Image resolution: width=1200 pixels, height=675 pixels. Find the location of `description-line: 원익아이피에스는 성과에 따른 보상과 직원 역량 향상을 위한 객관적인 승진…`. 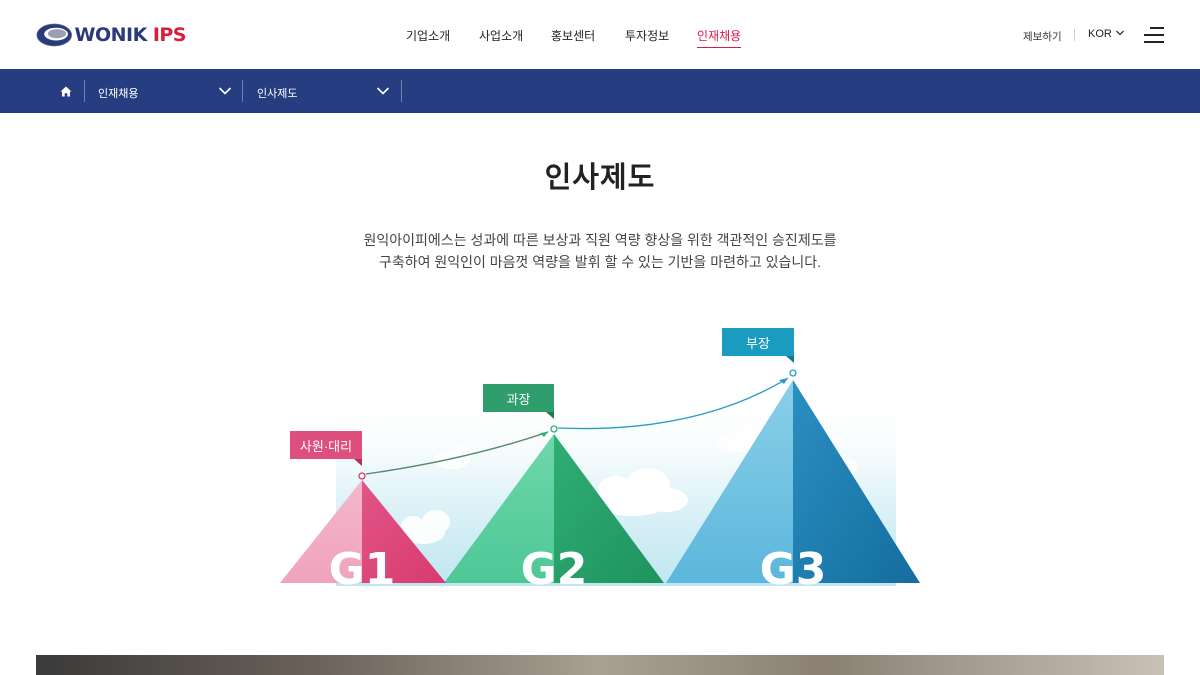

description-line: 원익아이피에스는 성과에 따른 보상과 직원 역량 향상을 위한 객관적인 승진… is located at coordinates (600, 240).